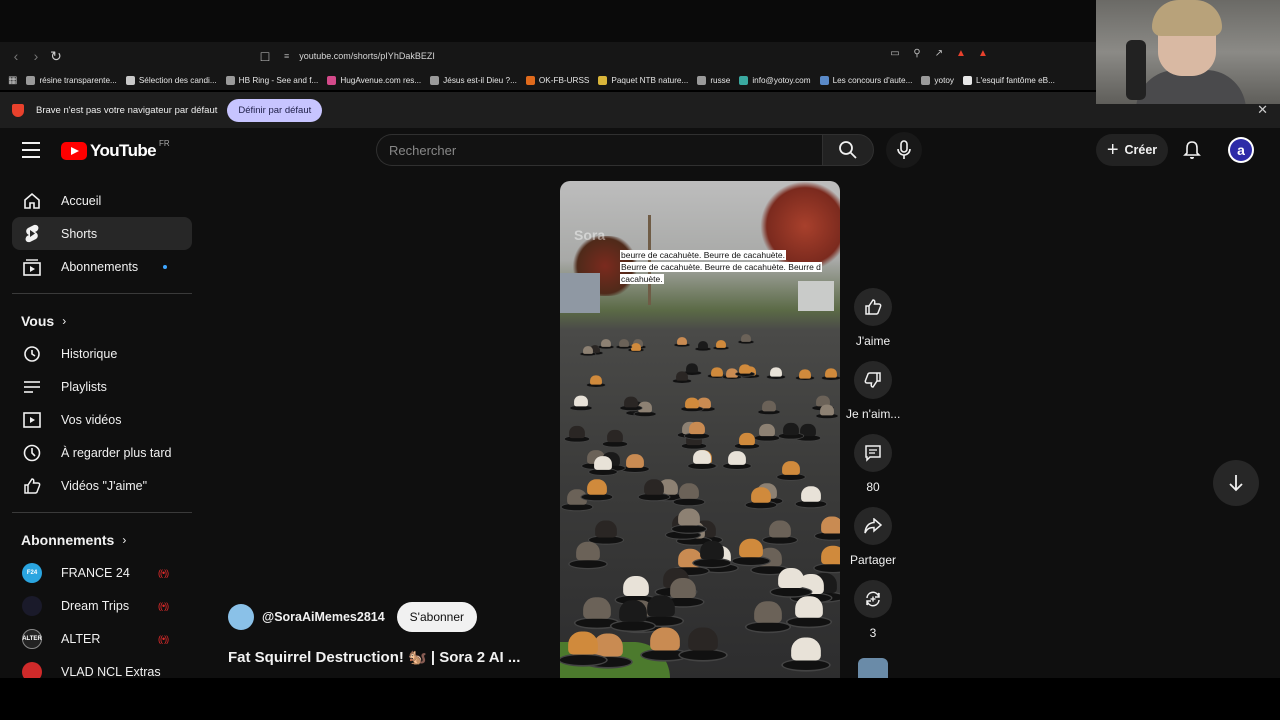 The height and width of the screenshot is (720, 1280). I want to click on subscriptions-icon, so click(32, 267).